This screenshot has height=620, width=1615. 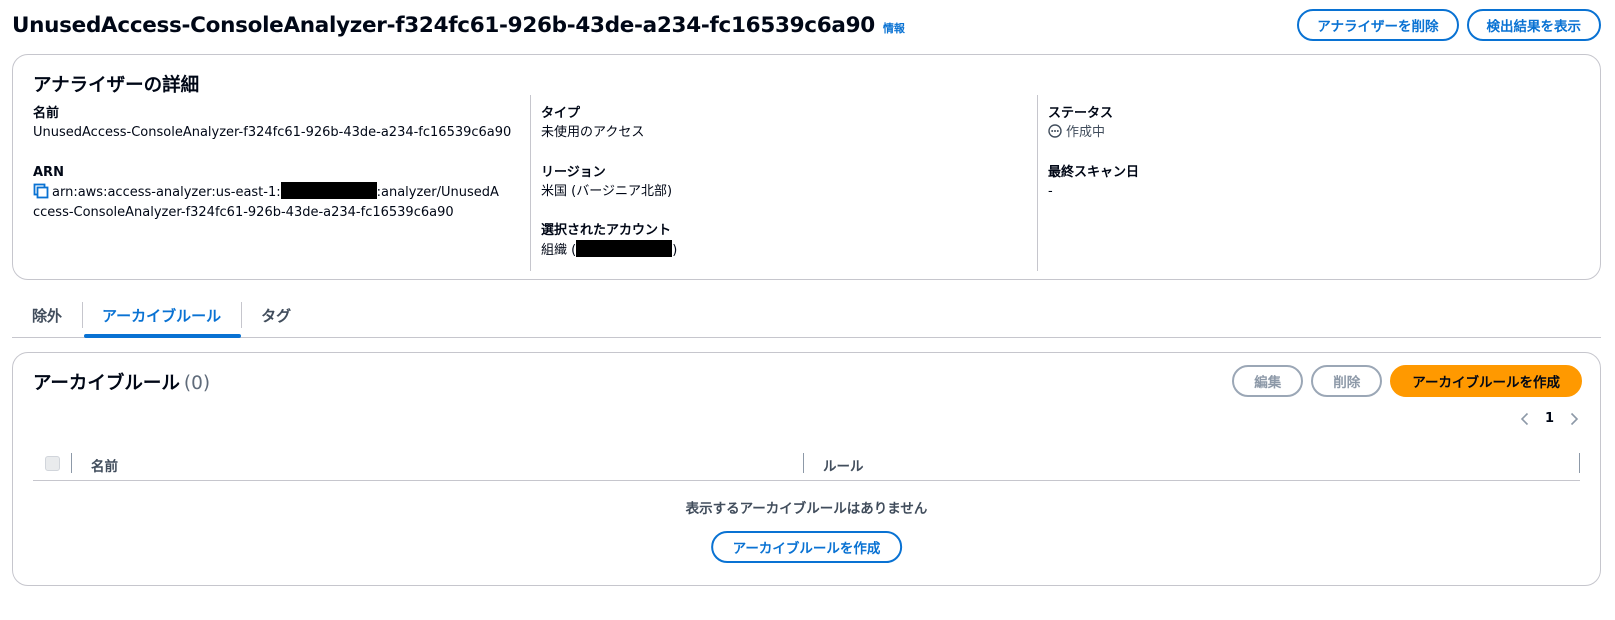 I want to click on tab-archive-rules: アーカイブルール, so click(x=162, y=316).